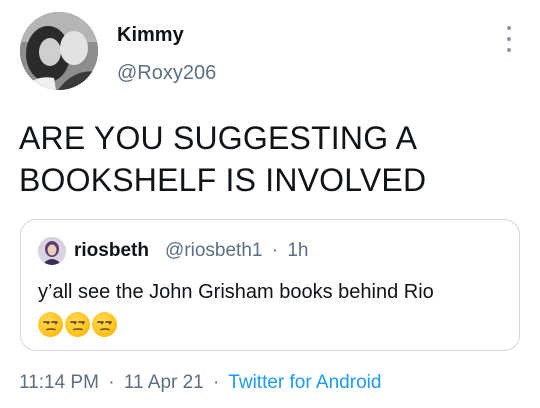 This screenshot has width=540, height=408. I want to click on quoted-meta: @riosbeth1 · 1h, so click(236, 251).